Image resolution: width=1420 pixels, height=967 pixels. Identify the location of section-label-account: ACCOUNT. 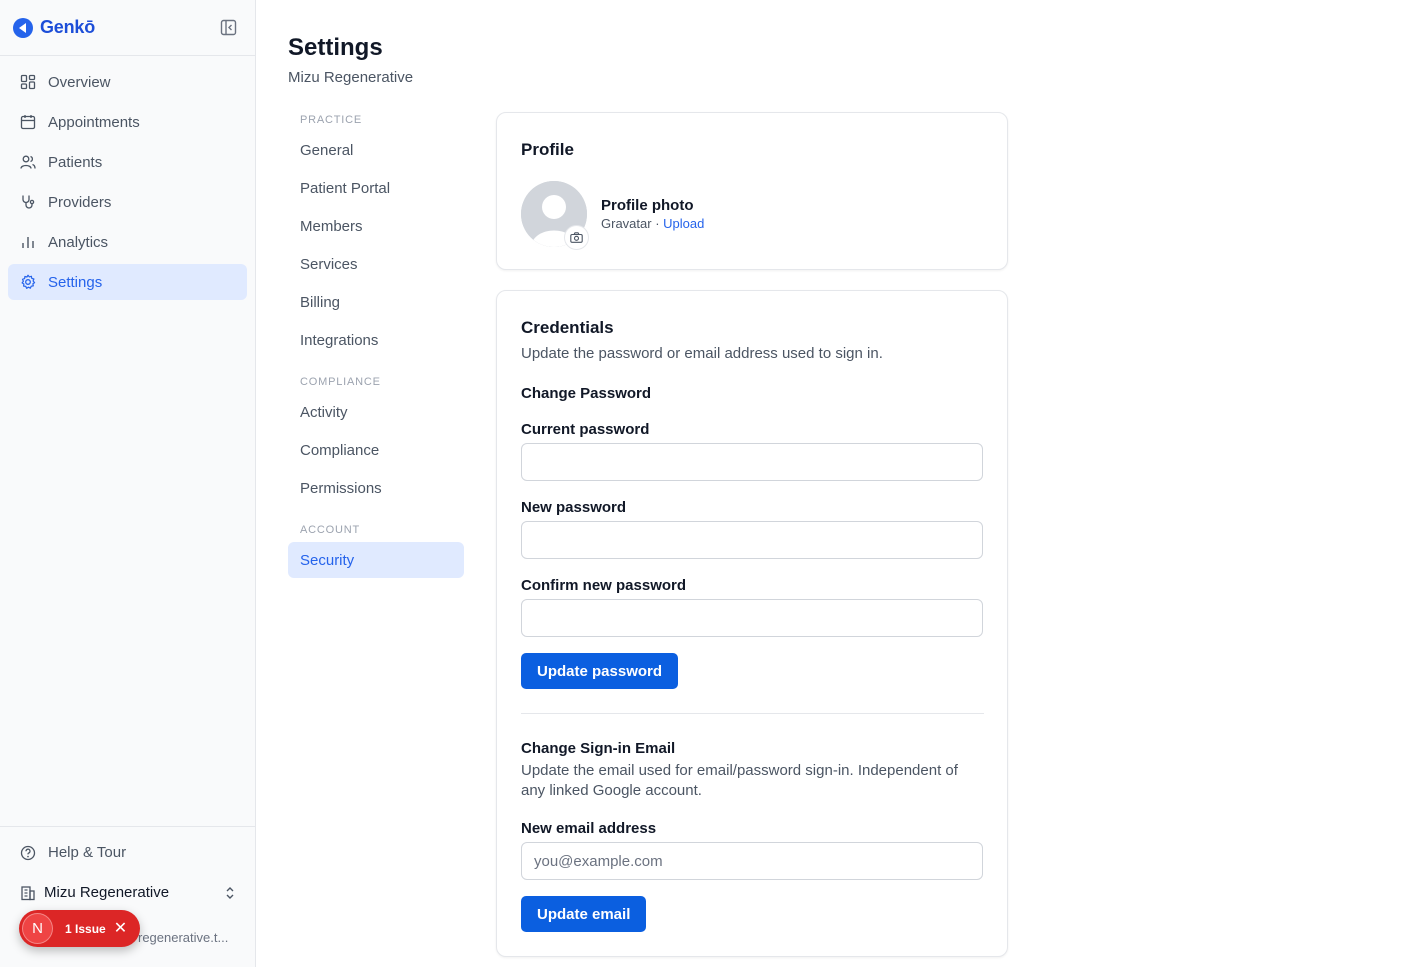
(330, 530).